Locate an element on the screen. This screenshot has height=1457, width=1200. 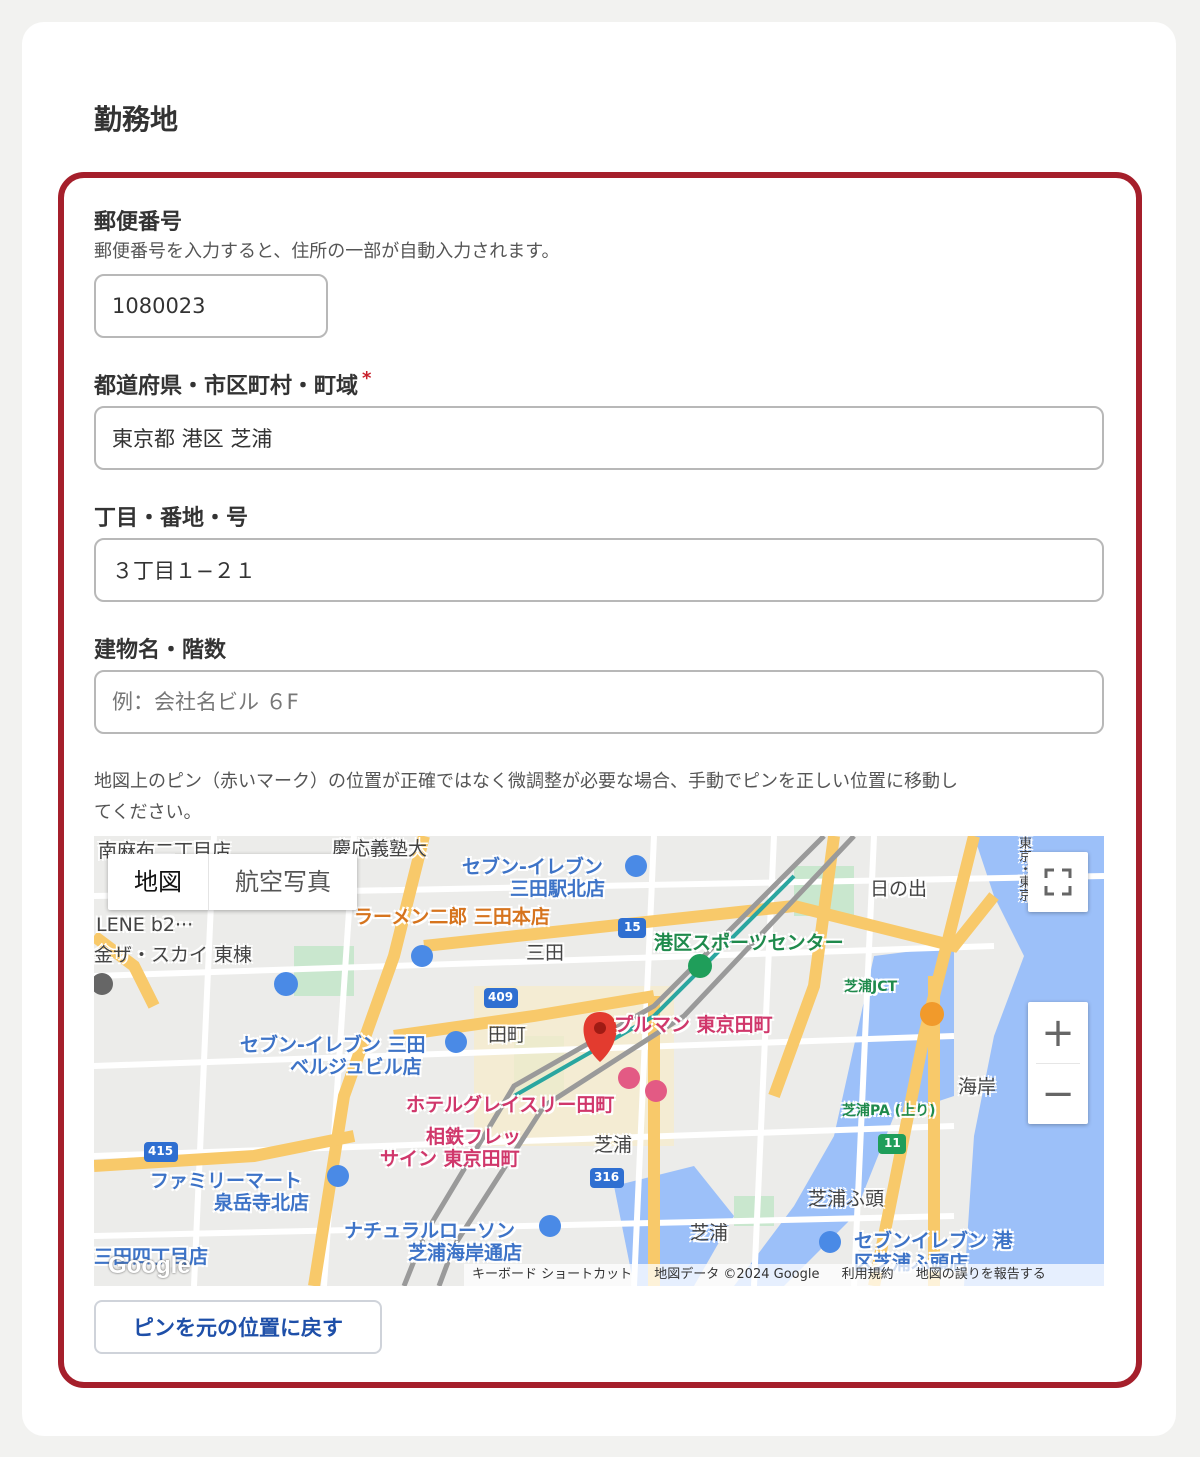
postal-input is located at coordinates (211, 306).